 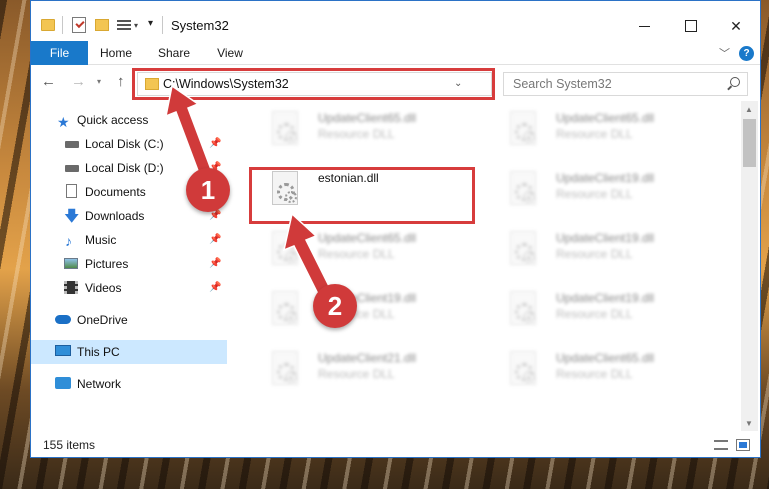 I want to click on callout-arrows, so click(x=249, y=192).